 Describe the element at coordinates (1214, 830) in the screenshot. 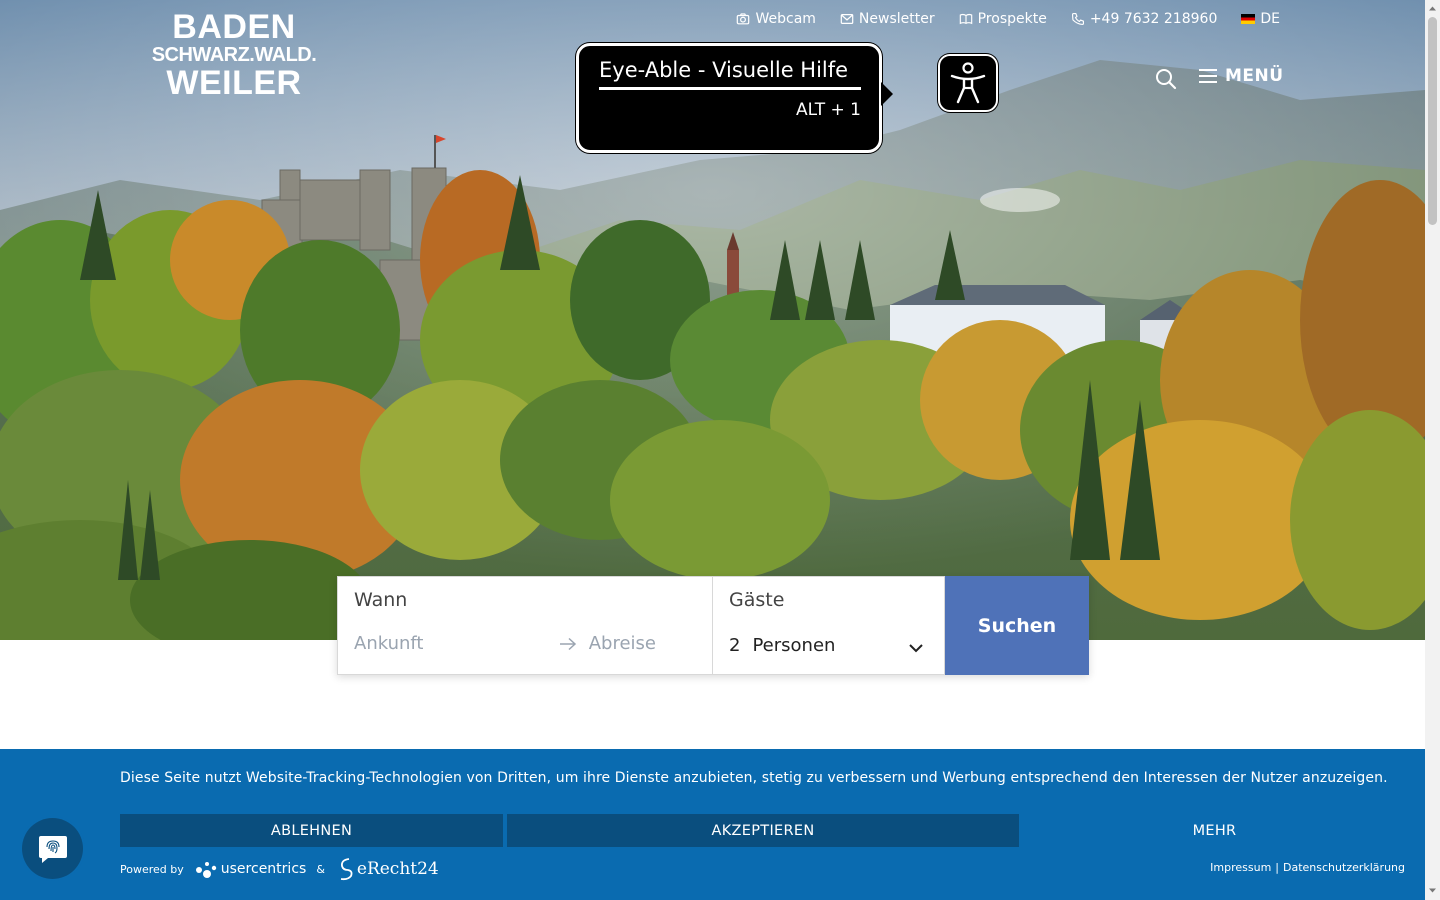

I see `cookie-more-button: MEHR` at that location.